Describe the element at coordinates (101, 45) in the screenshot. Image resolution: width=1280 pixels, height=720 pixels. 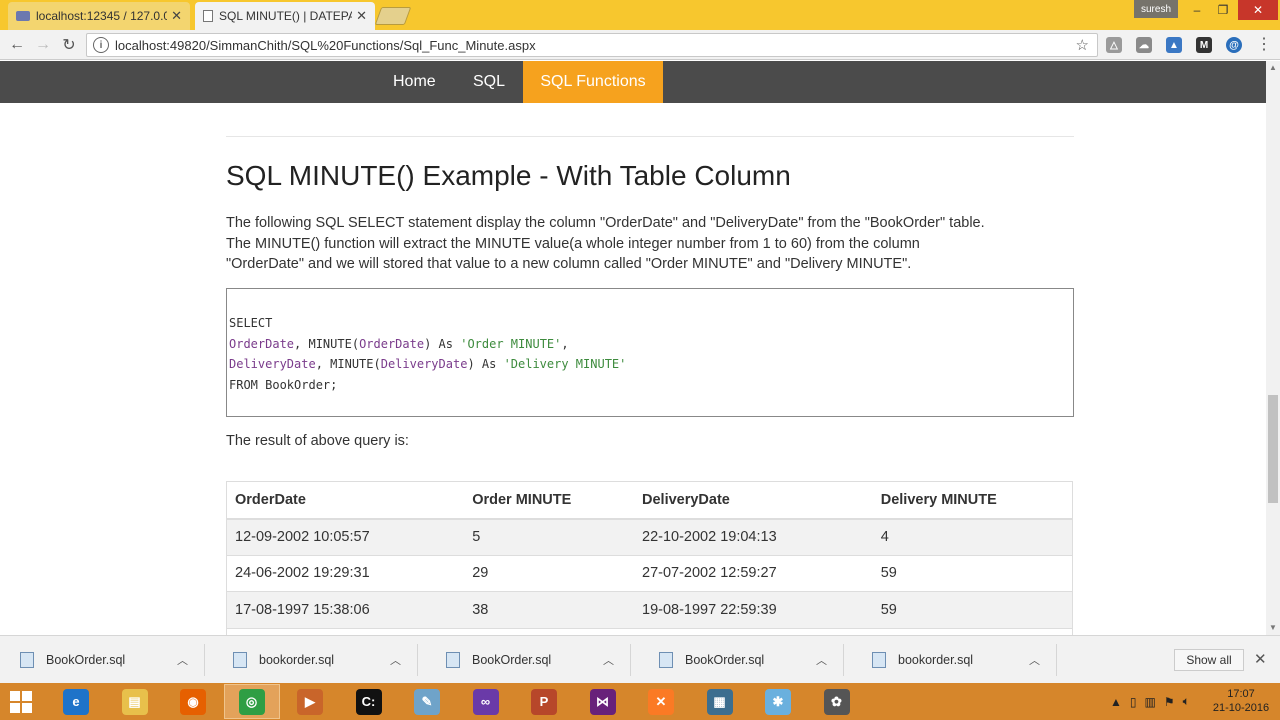
I see `info-icon: i` at that location.